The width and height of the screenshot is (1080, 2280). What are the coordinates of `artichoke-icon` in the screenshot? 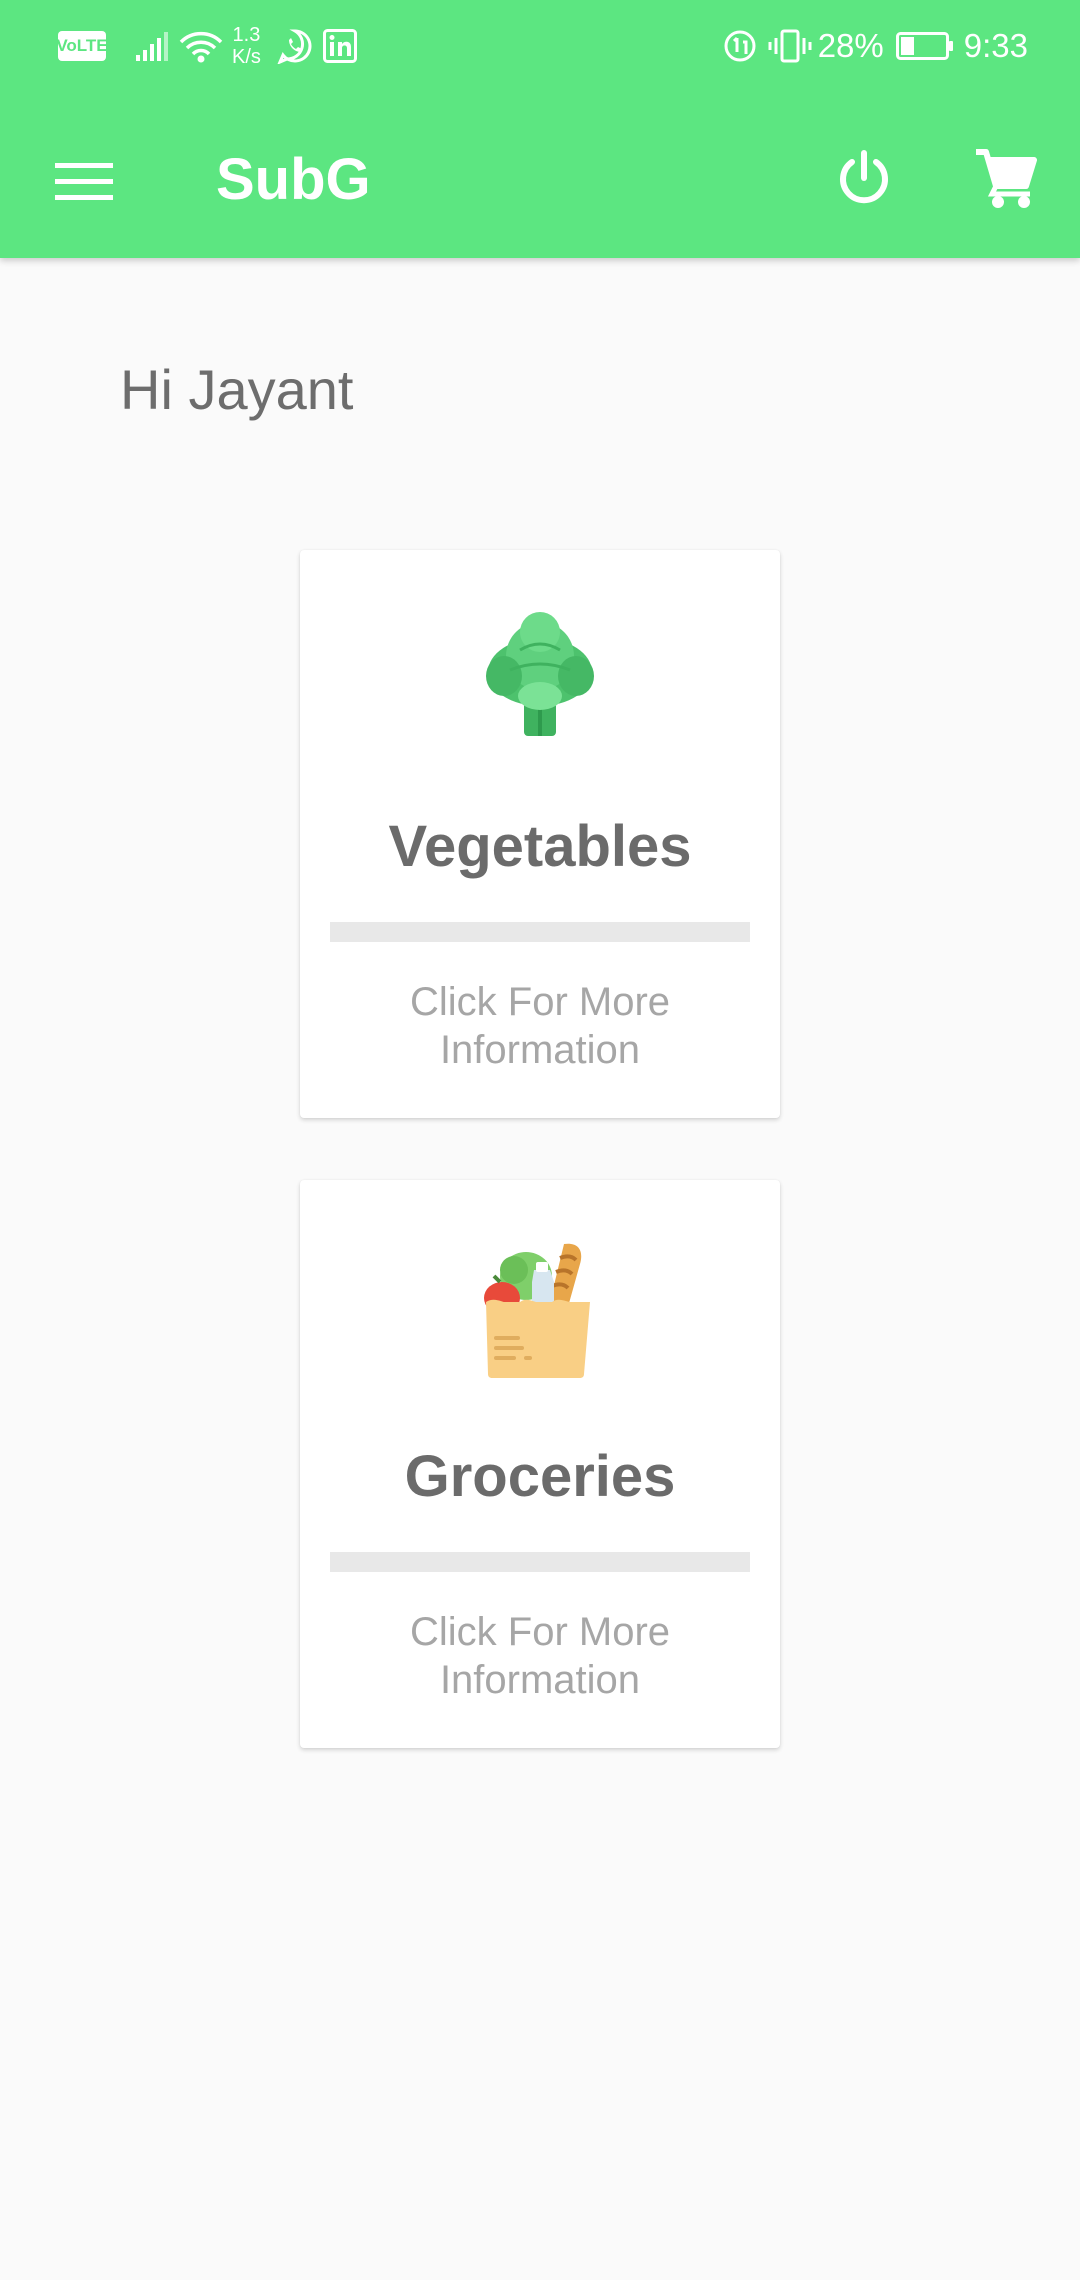 It's located at (540, 675).